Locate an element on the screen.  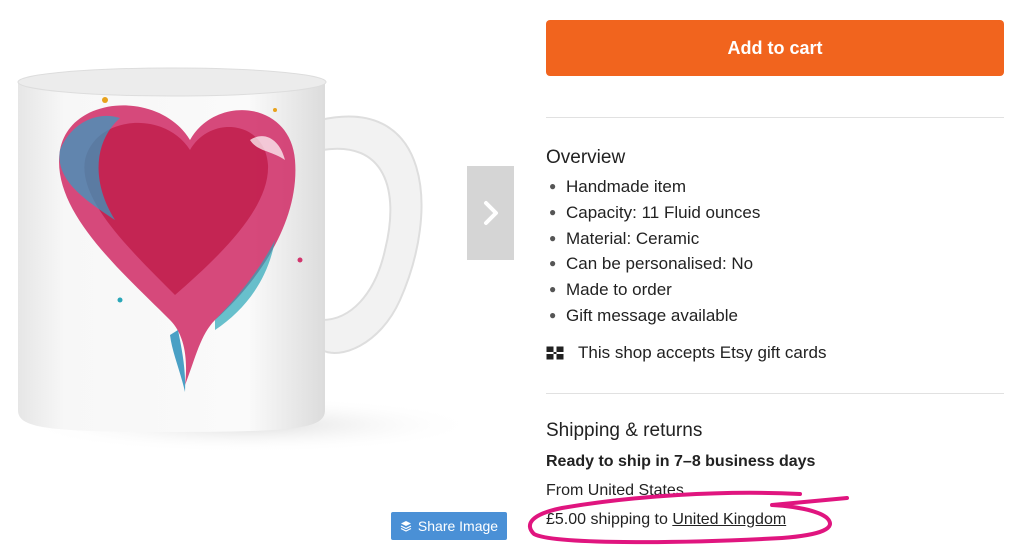
list-item: ● Handmade item is located at coordinates (618, 186).